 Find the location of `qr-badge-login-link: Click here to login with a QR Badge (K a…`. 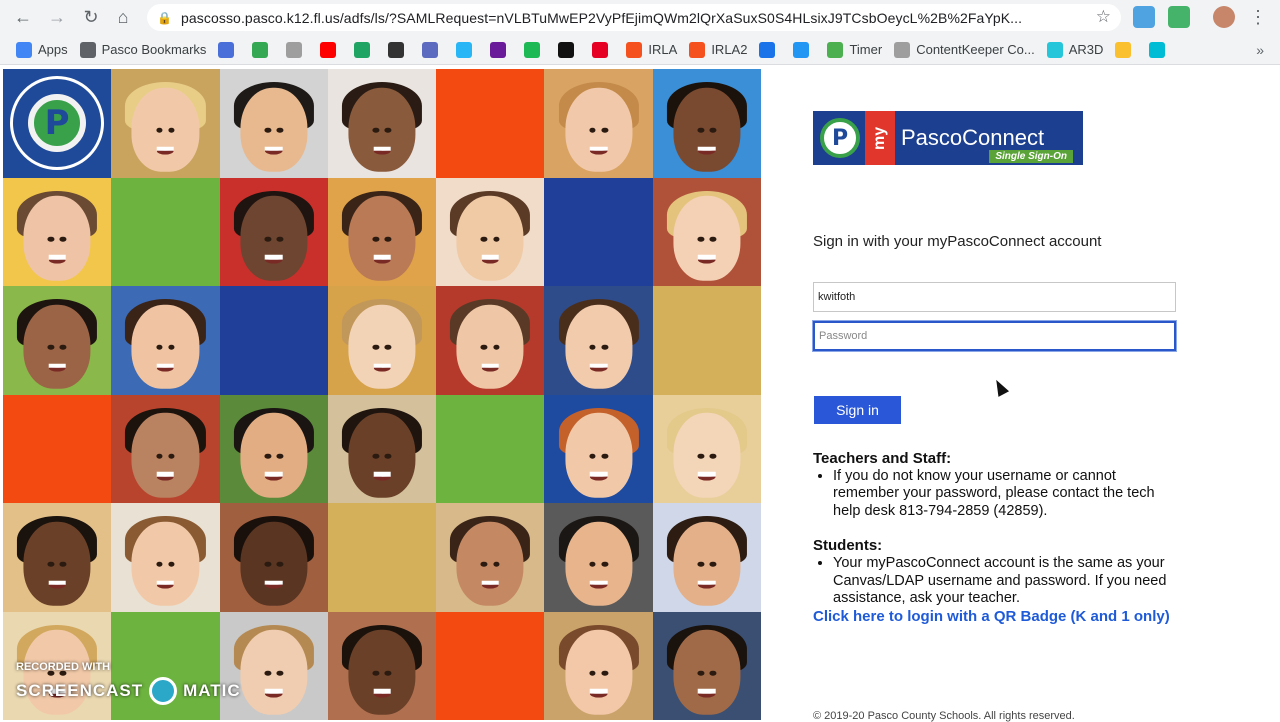

qr-badge-login-link: Click here to login with a QR Badge (K a… is located at coordinates (993, 617).